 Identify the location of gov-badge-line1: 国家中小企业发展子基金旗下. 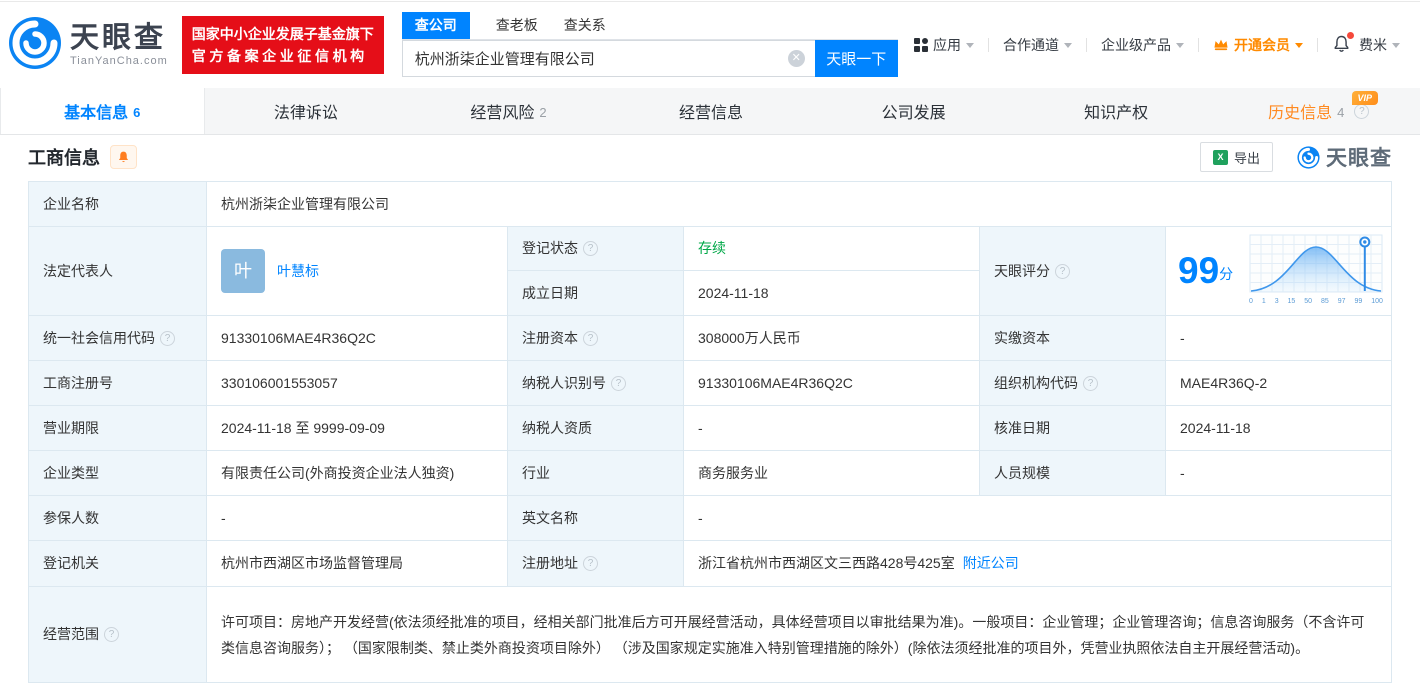
(282, 34).